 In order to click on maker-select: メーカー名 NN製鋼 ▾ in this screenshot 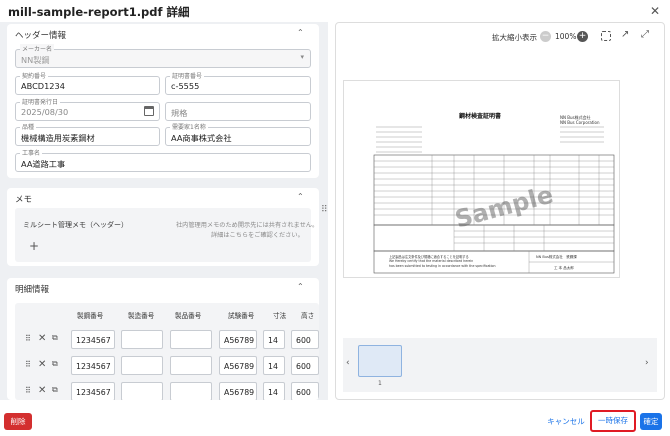, I will do `click(163, 56)`.